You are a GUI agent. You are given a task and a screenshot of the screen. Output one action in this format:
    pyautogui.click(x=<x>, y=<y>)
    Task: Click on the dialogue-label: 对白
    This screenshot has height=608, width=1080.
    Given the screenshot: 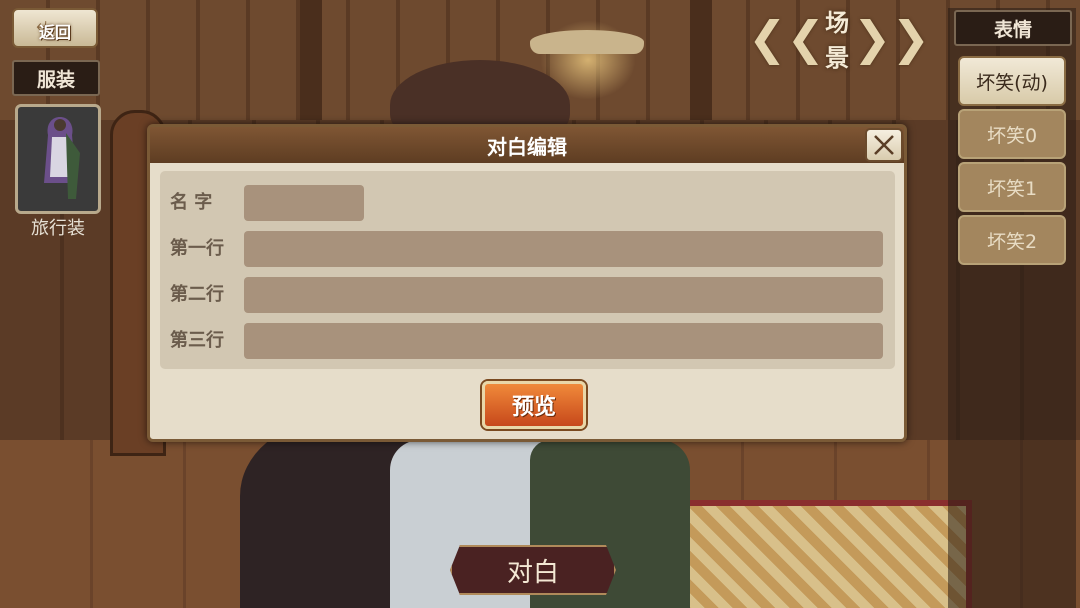 What is the action you would take?
    pyautogui.click(x=532, y=572)
    